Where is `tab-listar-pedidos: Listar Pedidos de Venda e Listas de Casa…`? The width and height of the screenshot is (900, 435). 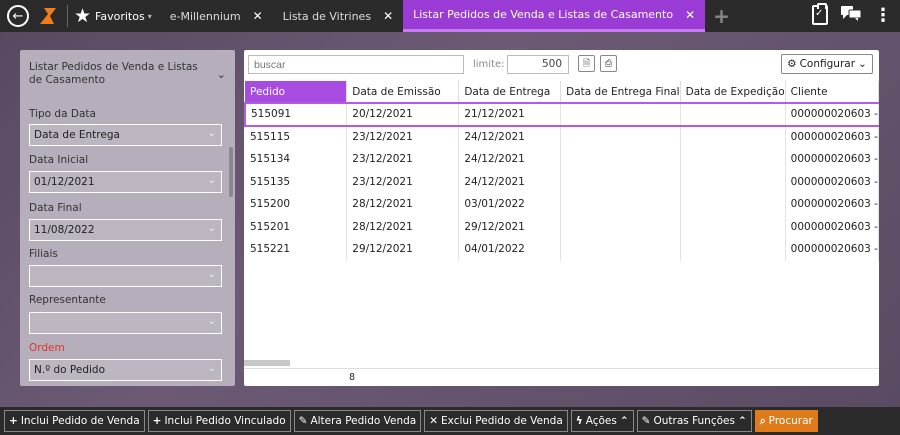
tab-listar-pedidos: Listar Pedidos de Venda e Listas de Casa… is located at coordinates (554, 16).